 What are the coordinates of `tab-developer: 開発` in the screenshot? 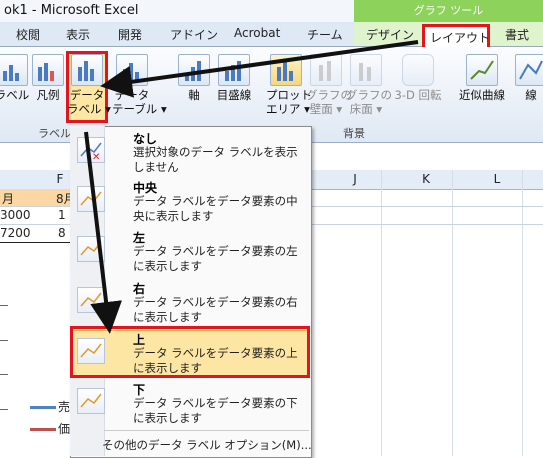 It's located at (130, 34).